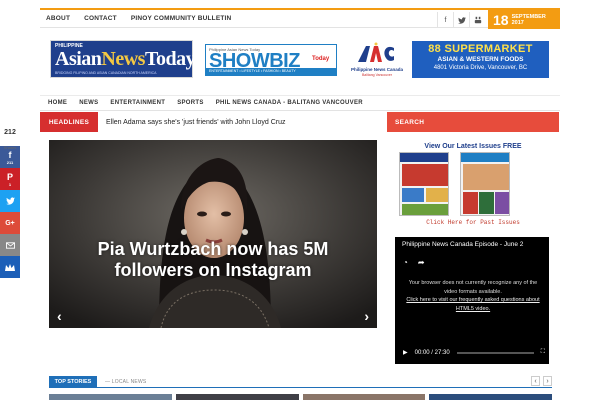  I want to click on video-controls: ▶ 00:00 / 27:30 ⛶, so click(474, 352).